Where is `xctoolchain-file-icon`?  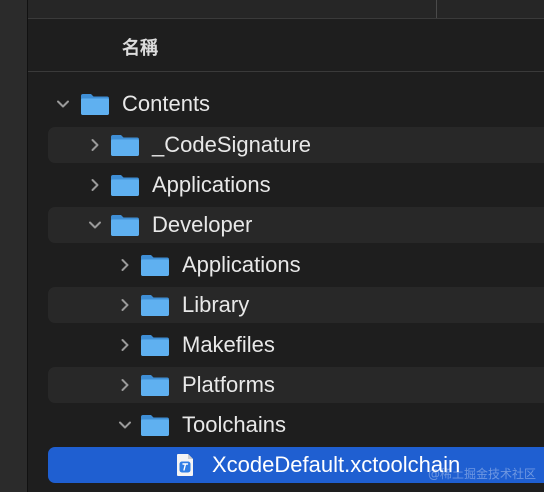
xctoolchain-file-icon is located at coordinates (185, 465).